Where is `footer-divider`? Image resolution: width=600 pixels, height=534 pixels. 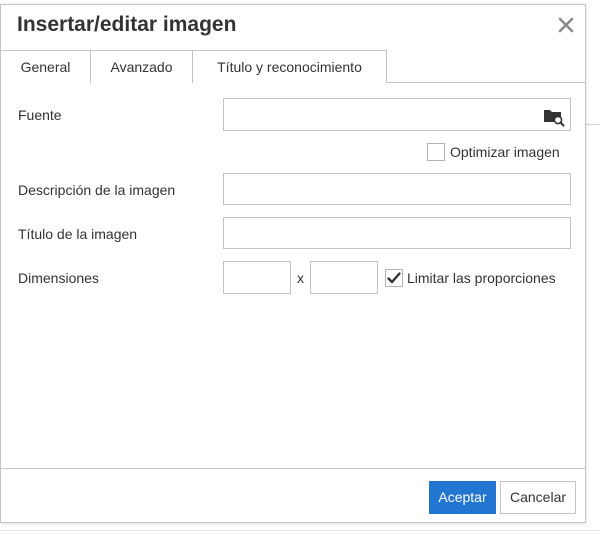 footer-divider is located at coordinates (293, 468).